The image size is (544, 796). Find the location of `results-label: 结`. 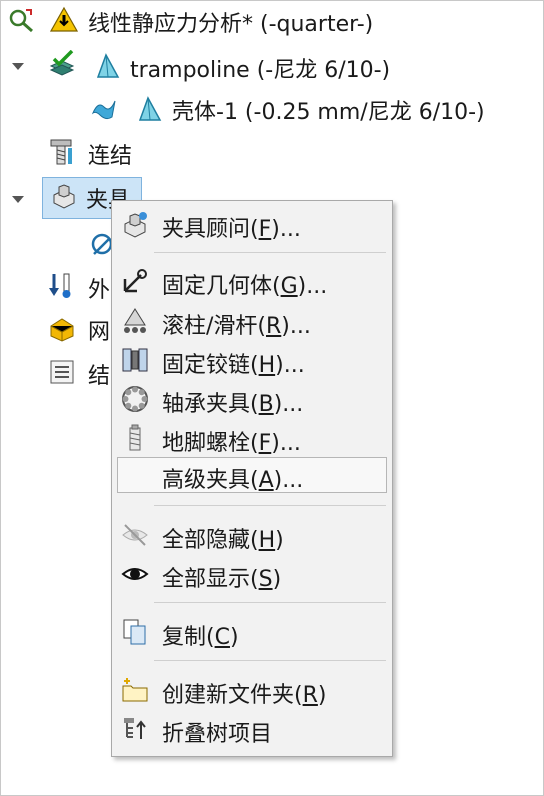

results-label: 结 is located at coordinates (99, 374).